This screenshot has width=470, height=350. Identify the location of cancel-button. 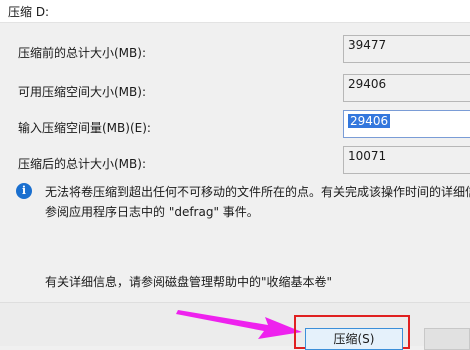
(447, 339).